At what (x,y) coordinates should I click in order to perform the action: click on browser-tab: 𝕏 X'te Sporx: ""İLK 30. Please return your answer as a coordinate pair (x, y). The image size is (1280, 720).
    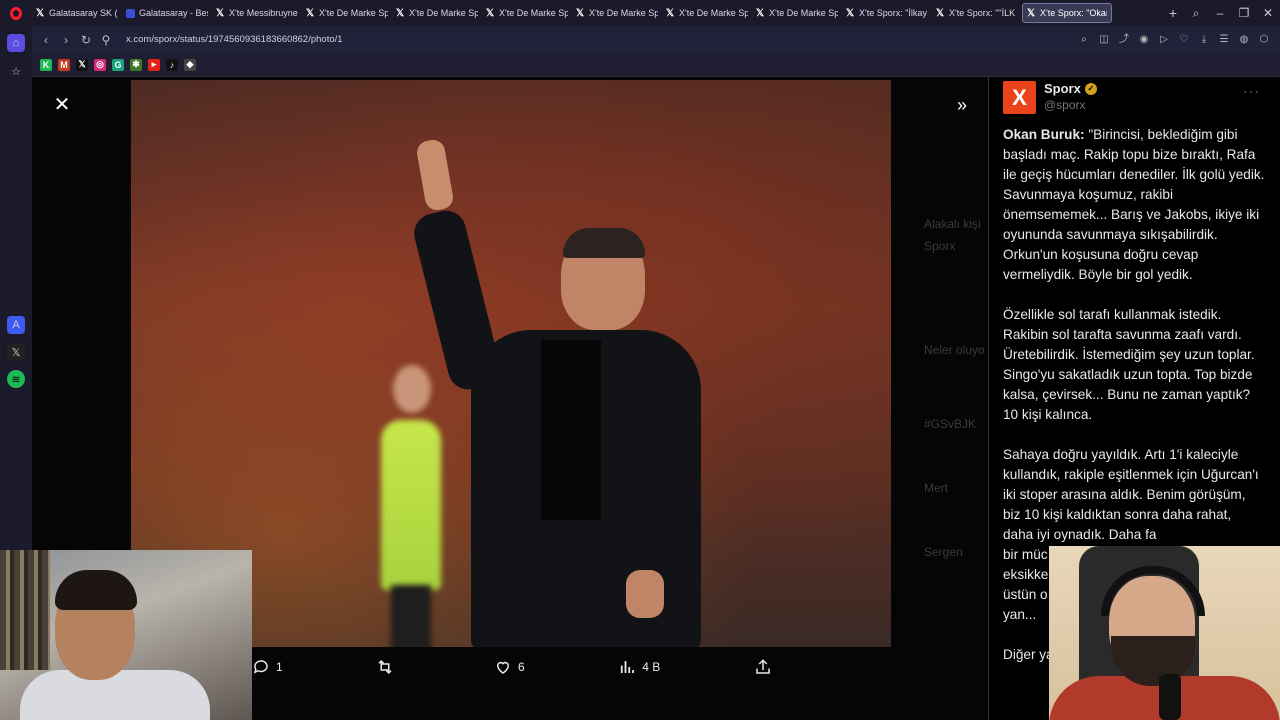
    Looking at the image, I should click on (977, 13).